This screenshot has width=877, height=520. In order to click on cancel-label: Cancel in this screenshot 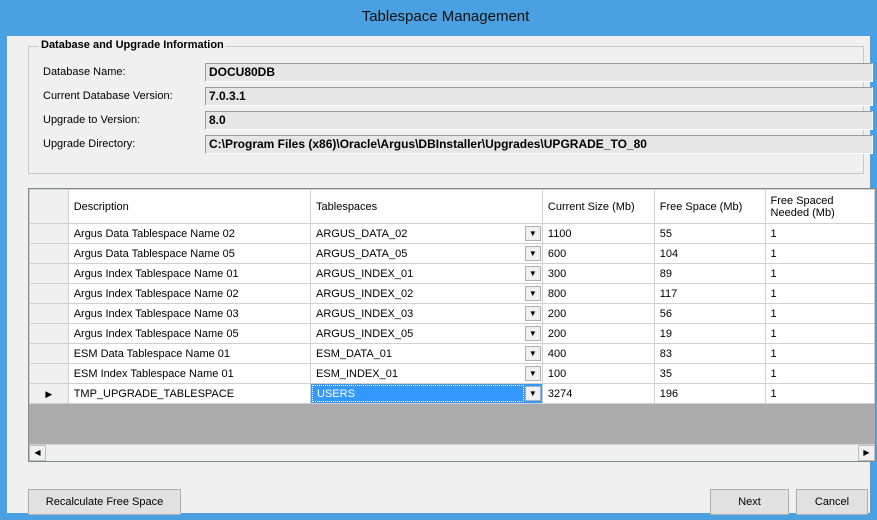, I will do `click(832, 502)`.